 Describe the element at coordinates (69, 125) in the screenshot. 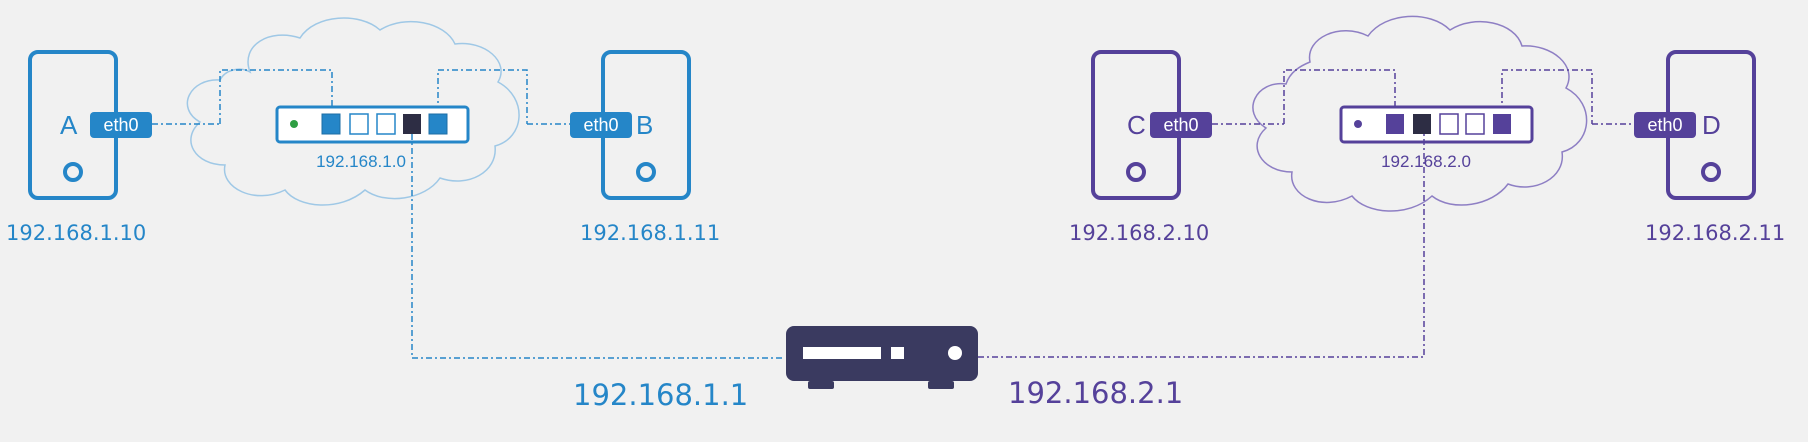

I see `host-letter: A` at that location.